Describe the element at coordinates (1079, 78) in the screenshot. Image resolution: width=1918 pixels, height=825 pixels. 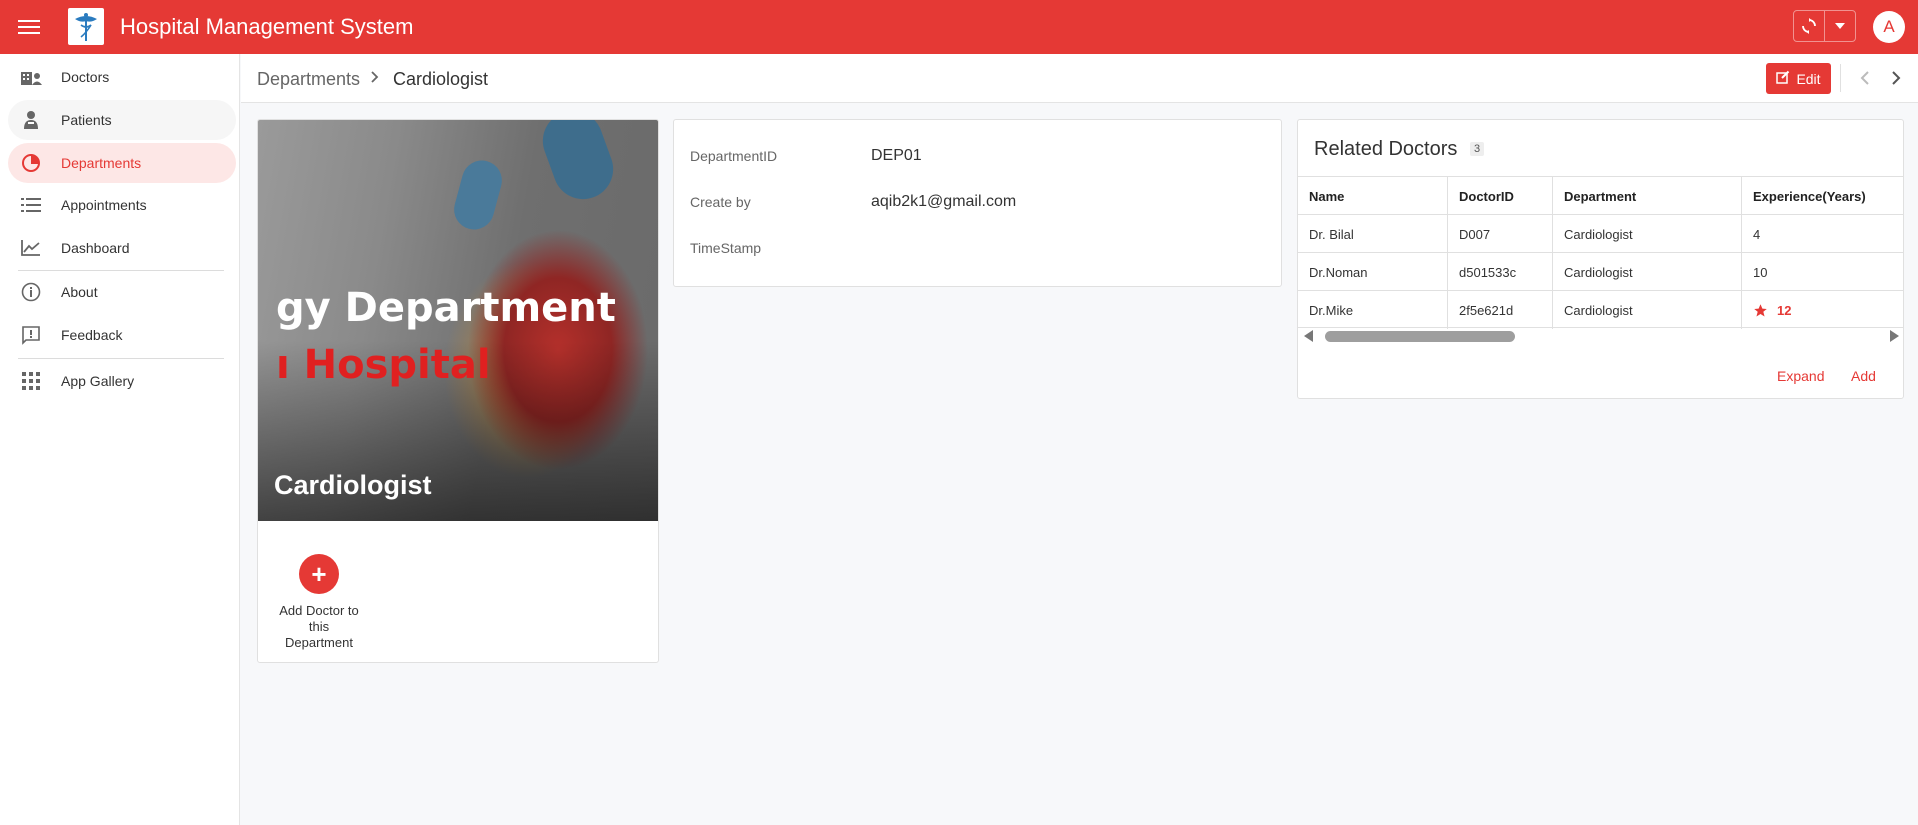
I see `view-header: Departments Cardiologist Edit` at that location.